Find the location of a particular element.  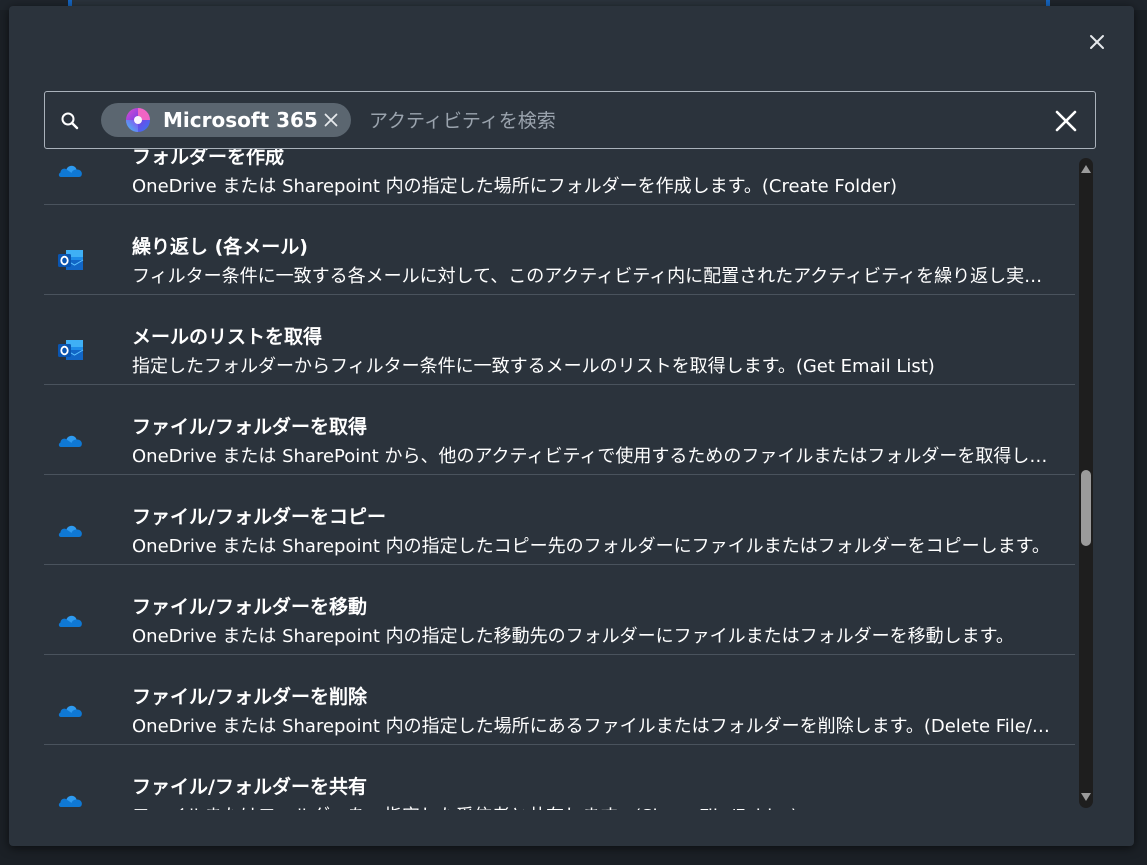

activity-list-scrollbar is located at coordinates (1086, 483).